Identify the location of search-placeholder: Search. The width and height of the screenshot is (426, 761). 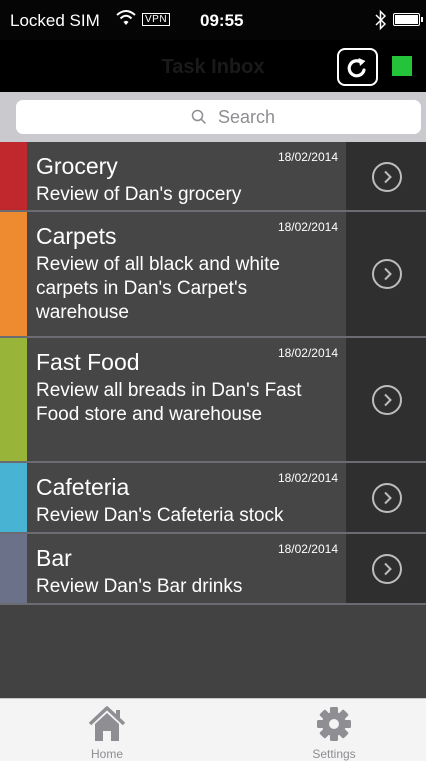
(247, 117).